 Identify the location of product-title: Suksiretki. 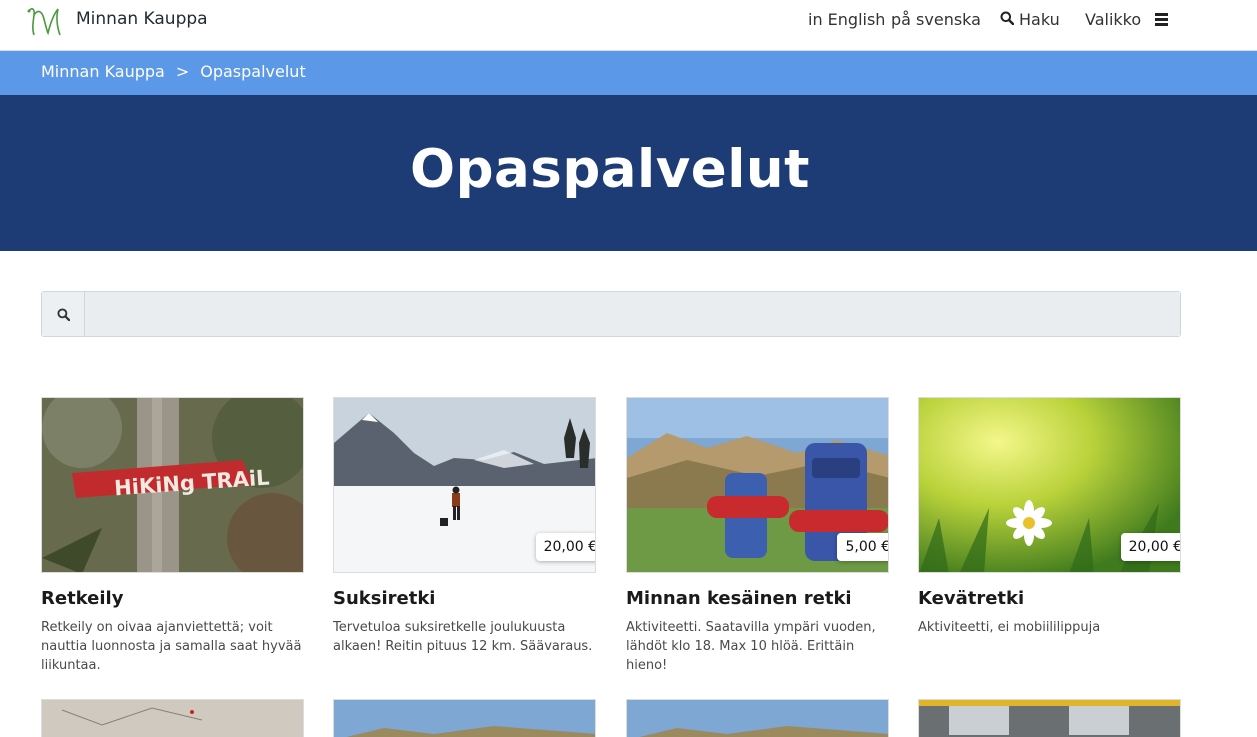
(464, 598).